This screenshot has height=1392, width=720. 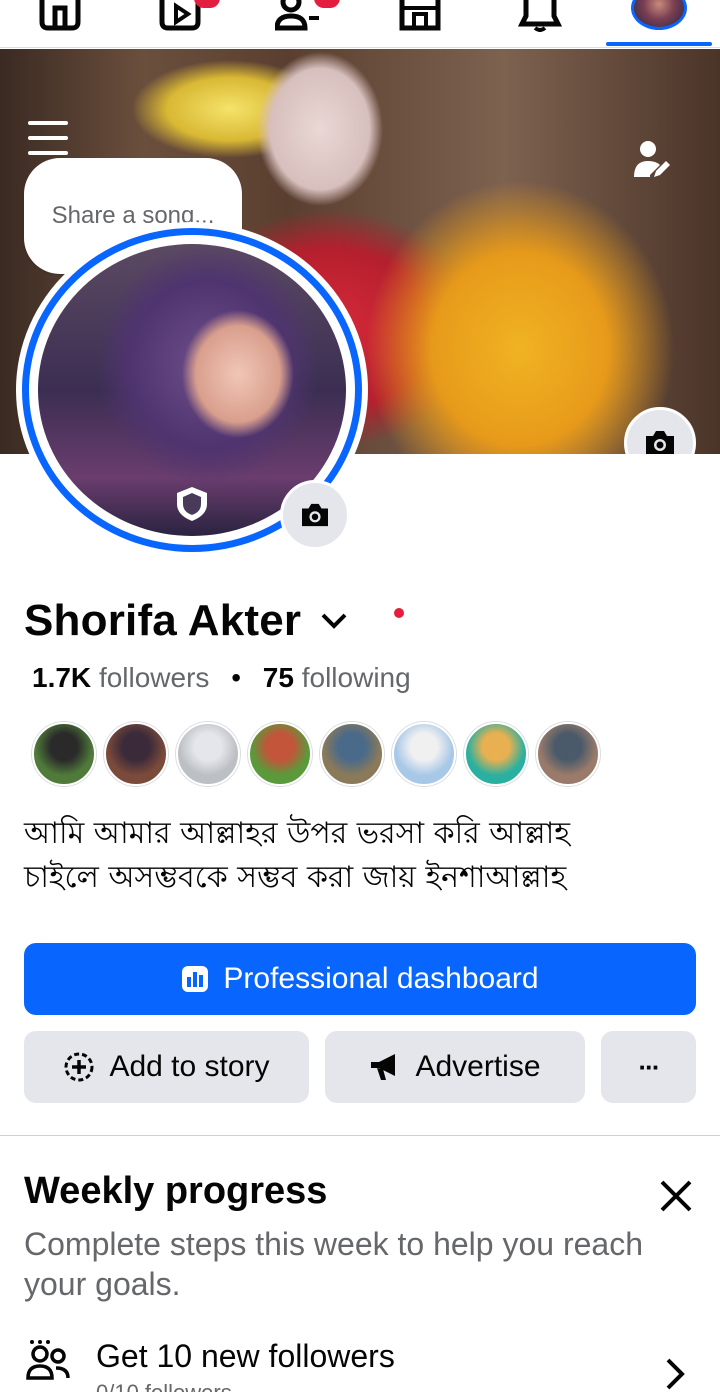 I want to click on nav-notifications, so click(x=540, y=23).